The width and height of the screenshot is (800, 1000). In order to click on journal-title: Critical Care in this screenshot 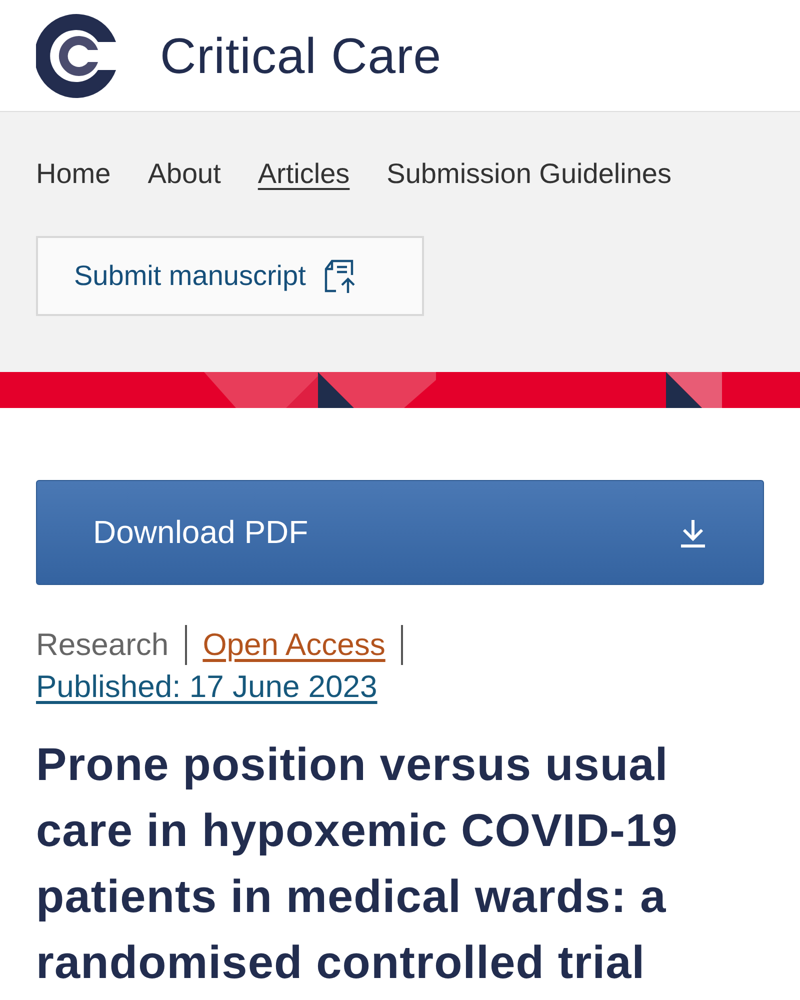, I will do `click(301, 55)`.